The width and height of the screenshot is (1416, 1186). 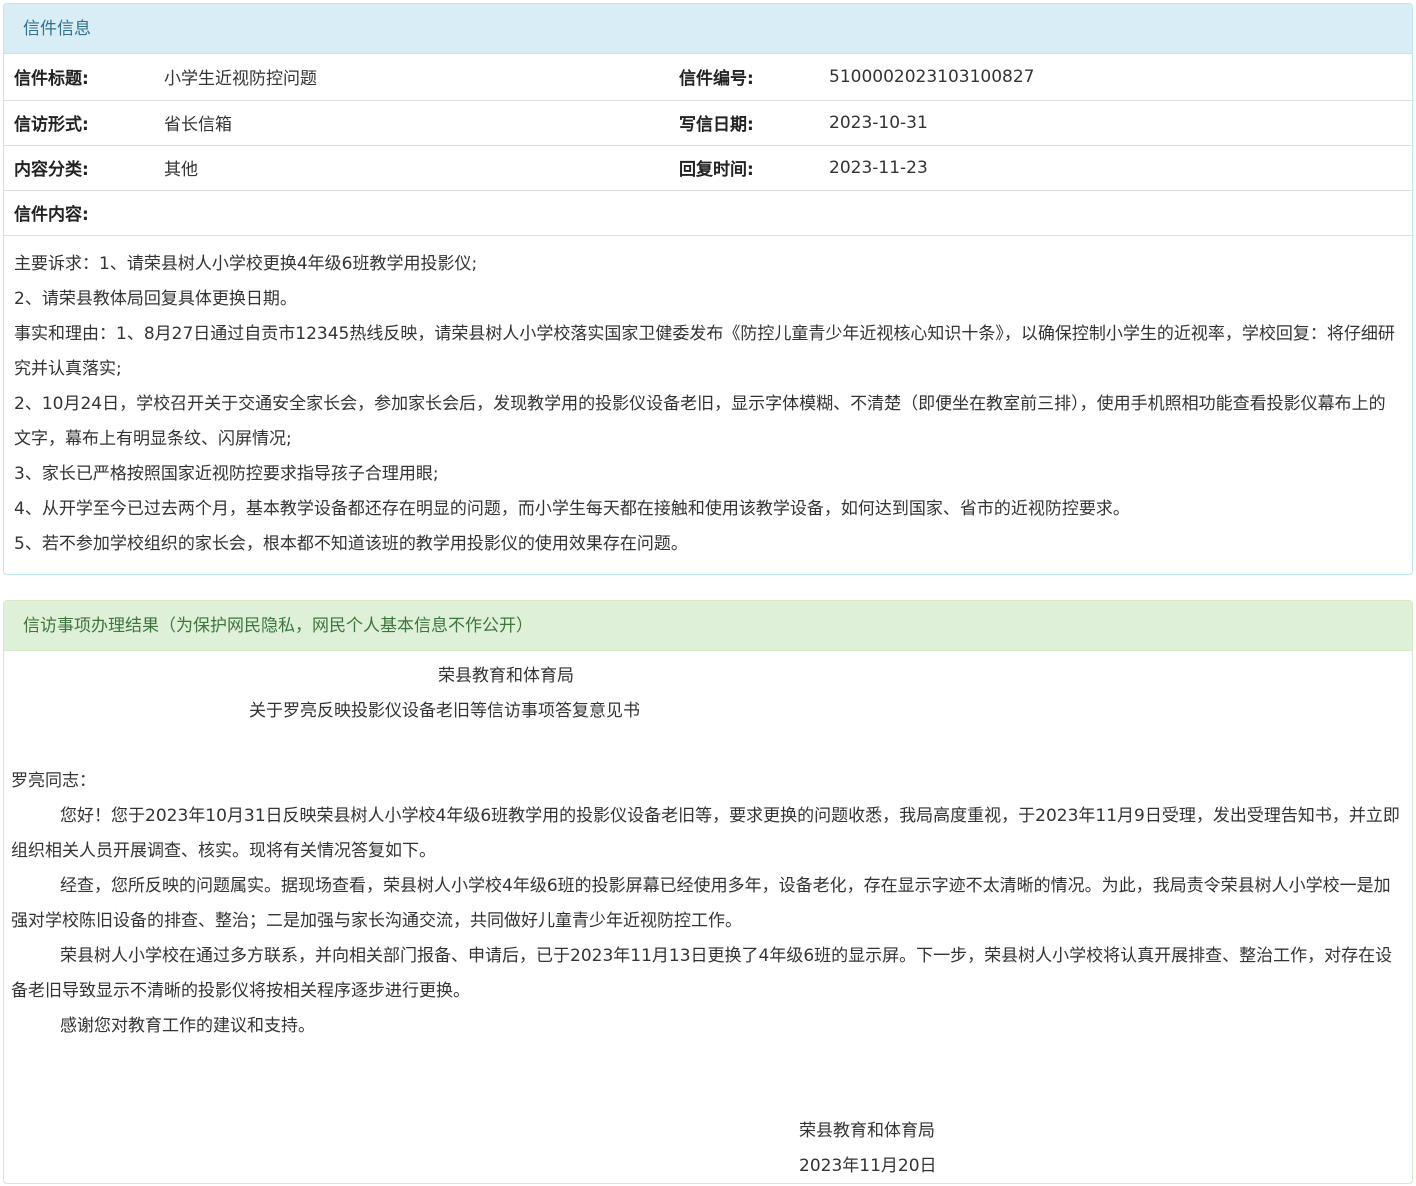 What do you see at coordinates (867, 1131) in the screenshot?
I see `signature-org: 荣县教育和体育局` at bounding box center [867, 1131].